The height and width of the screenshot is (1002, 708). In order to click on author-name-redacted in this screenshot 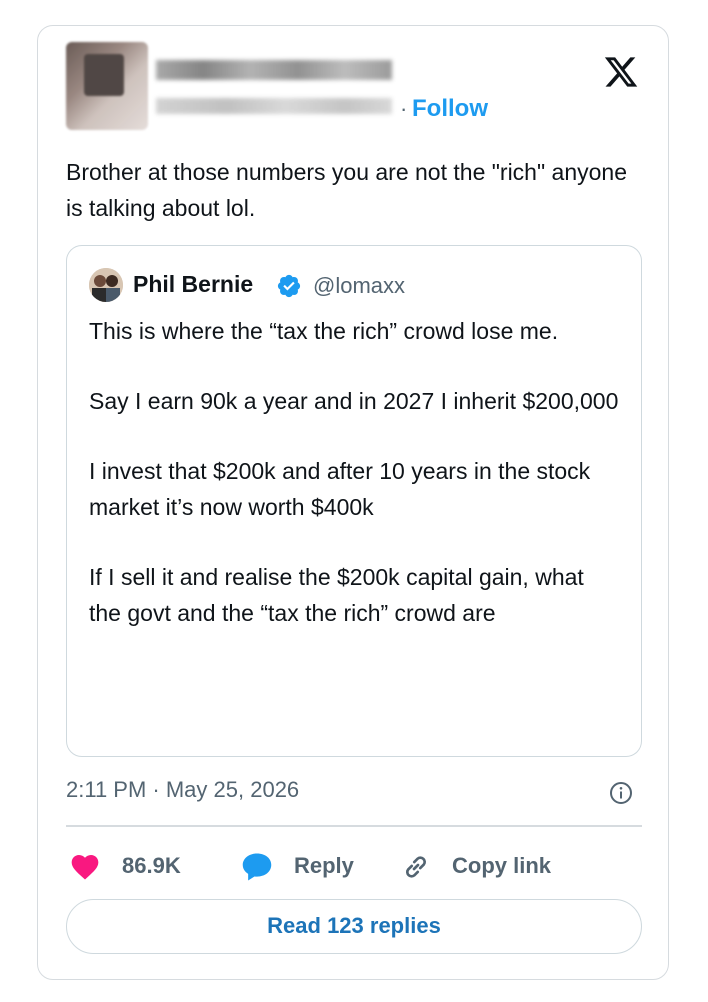, I will do `click(274, 70)`.